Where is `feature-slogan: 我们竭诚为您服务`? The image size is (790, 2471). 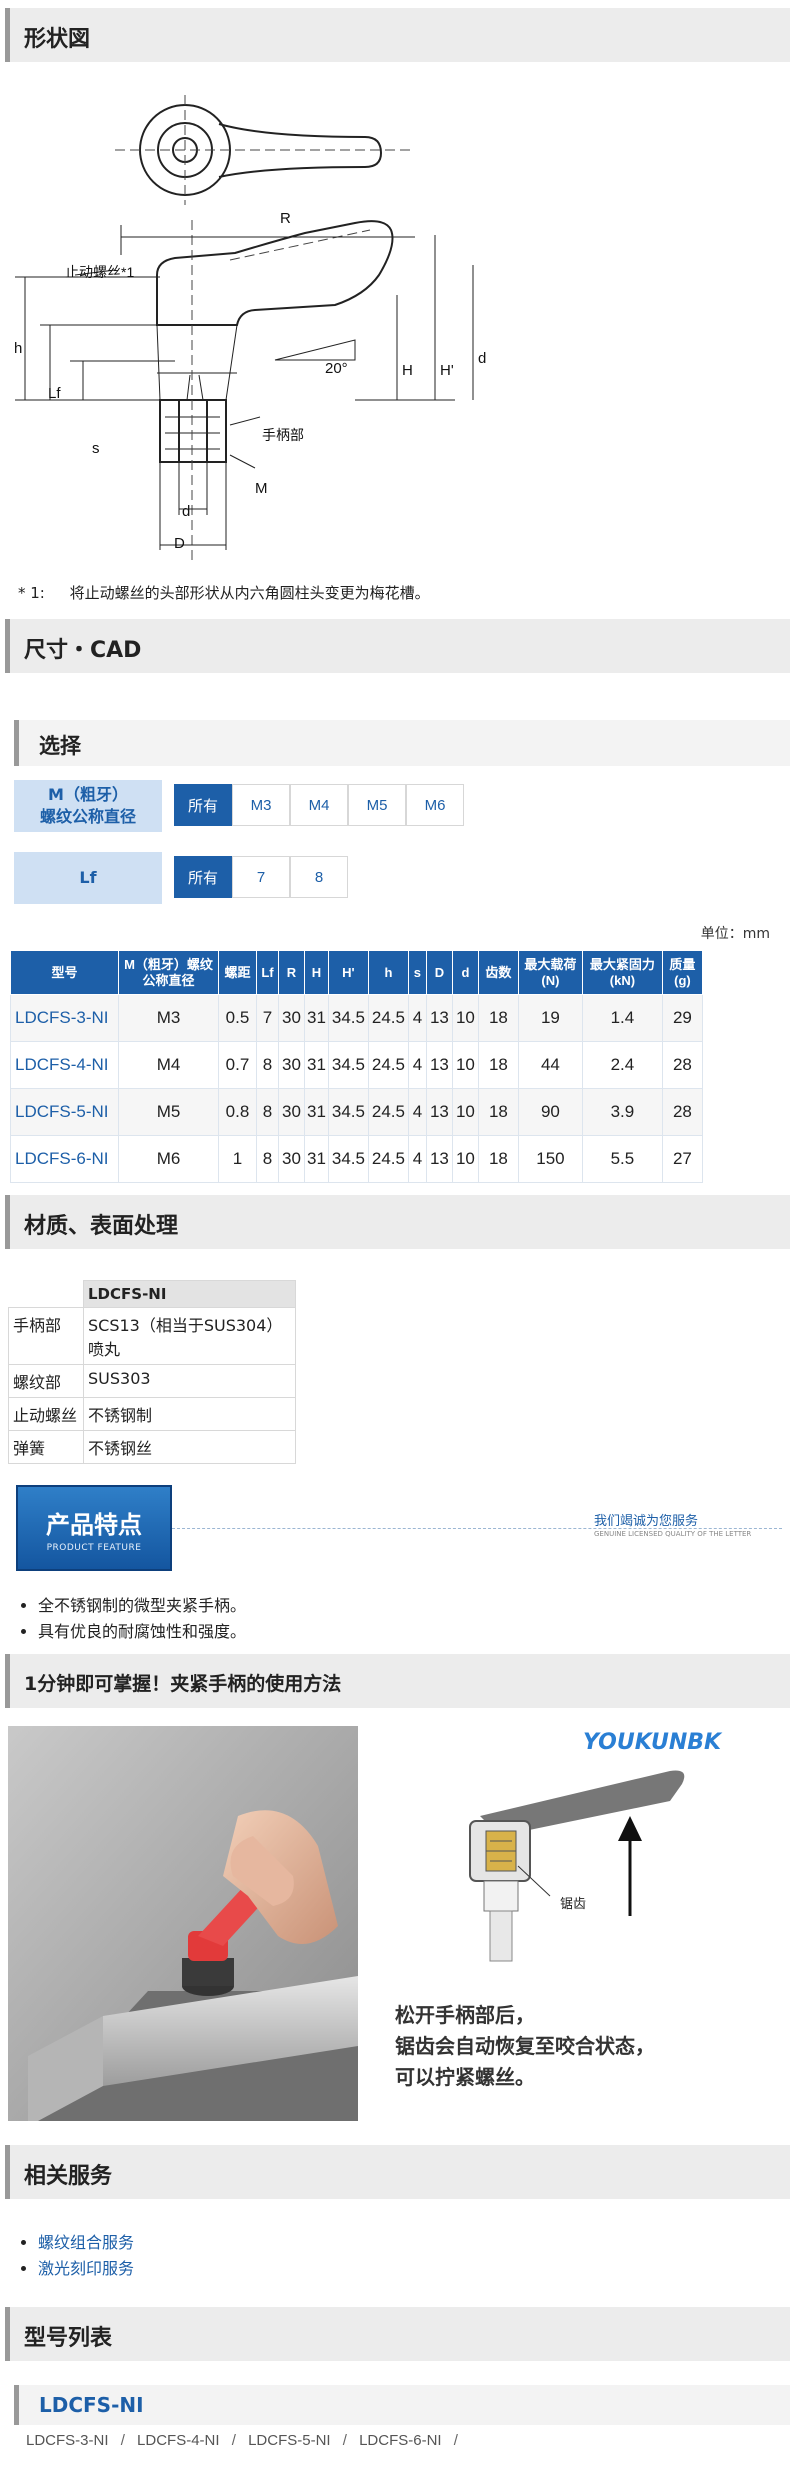 feature-slogan: 我们竭诚为您服务 is located at coordinates (646, 1521).